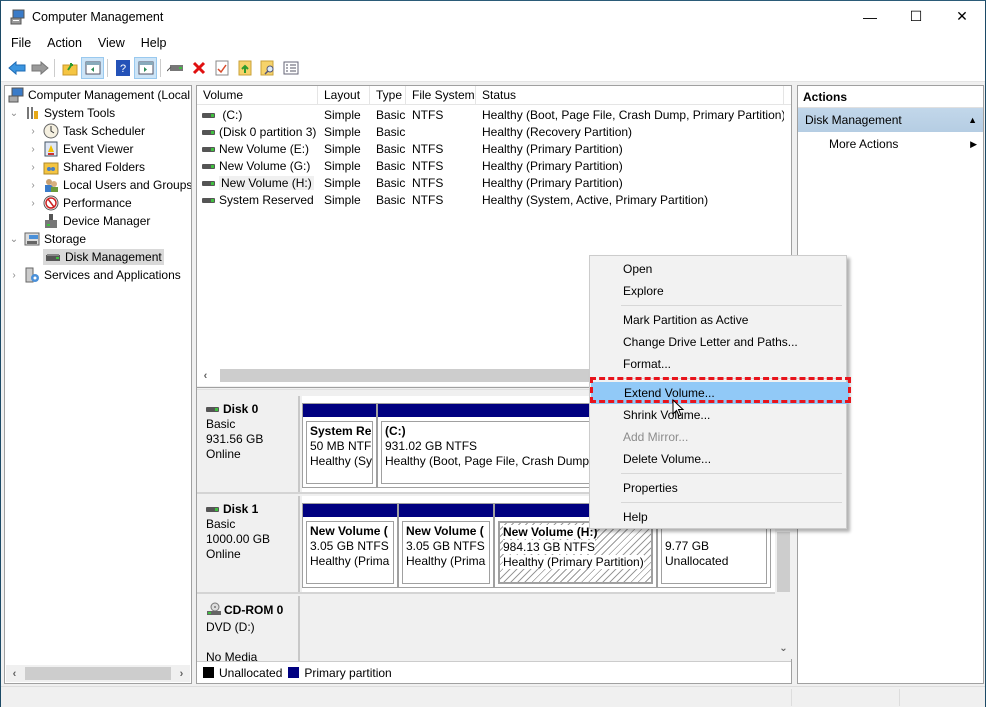  I want to click on tree-item-storage: ⌄ Storage, so click(47, 239).